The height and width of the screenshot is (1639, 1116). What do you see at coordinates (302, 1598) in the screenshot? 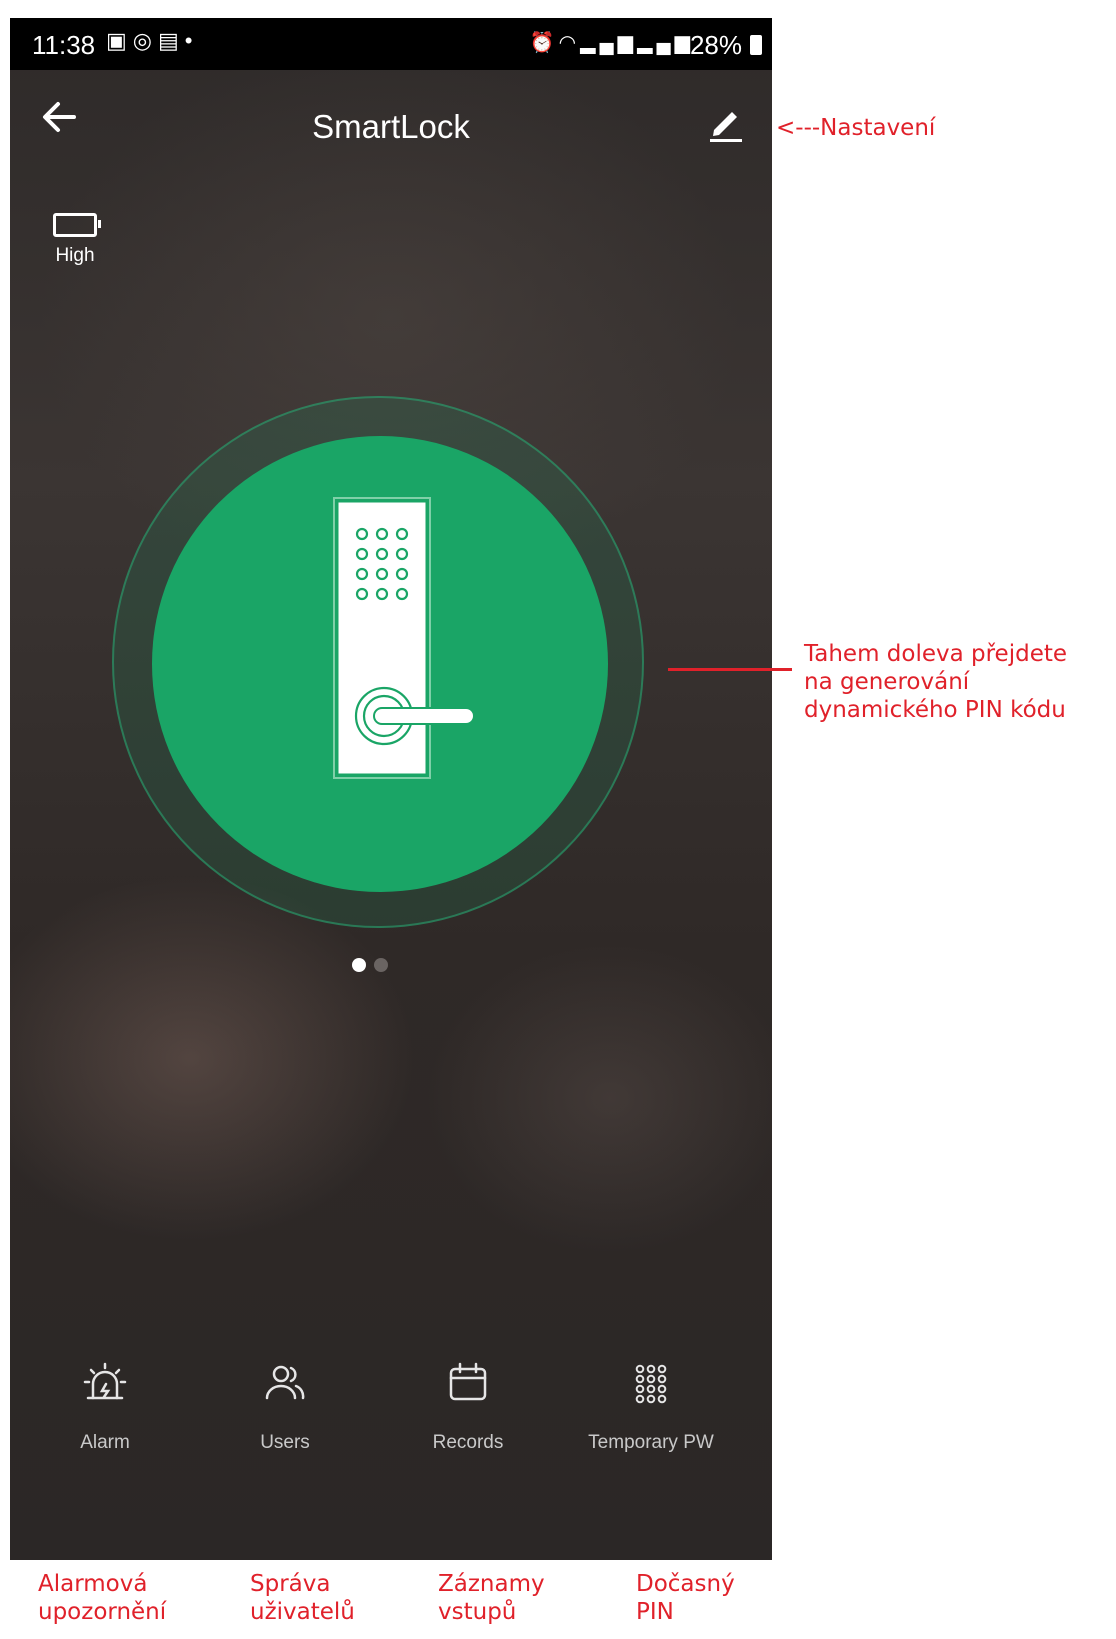
I see `annotation-users: Správa uživatelů` at bounding box center [302, 1598].